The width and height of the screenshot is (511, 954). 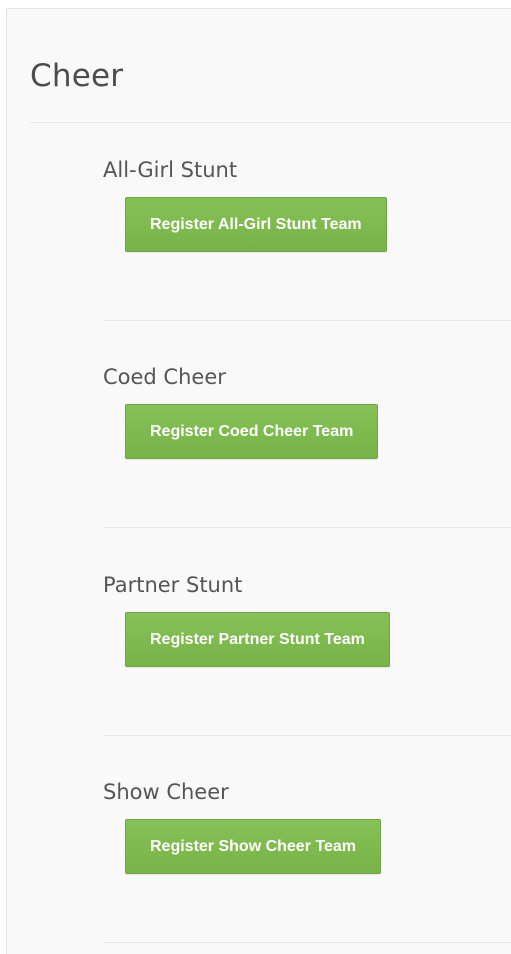 What do you see at coordinates (166, 792) in the screenshot?
I see `section-title: Show Cheer` at bounding box center [166, 792].